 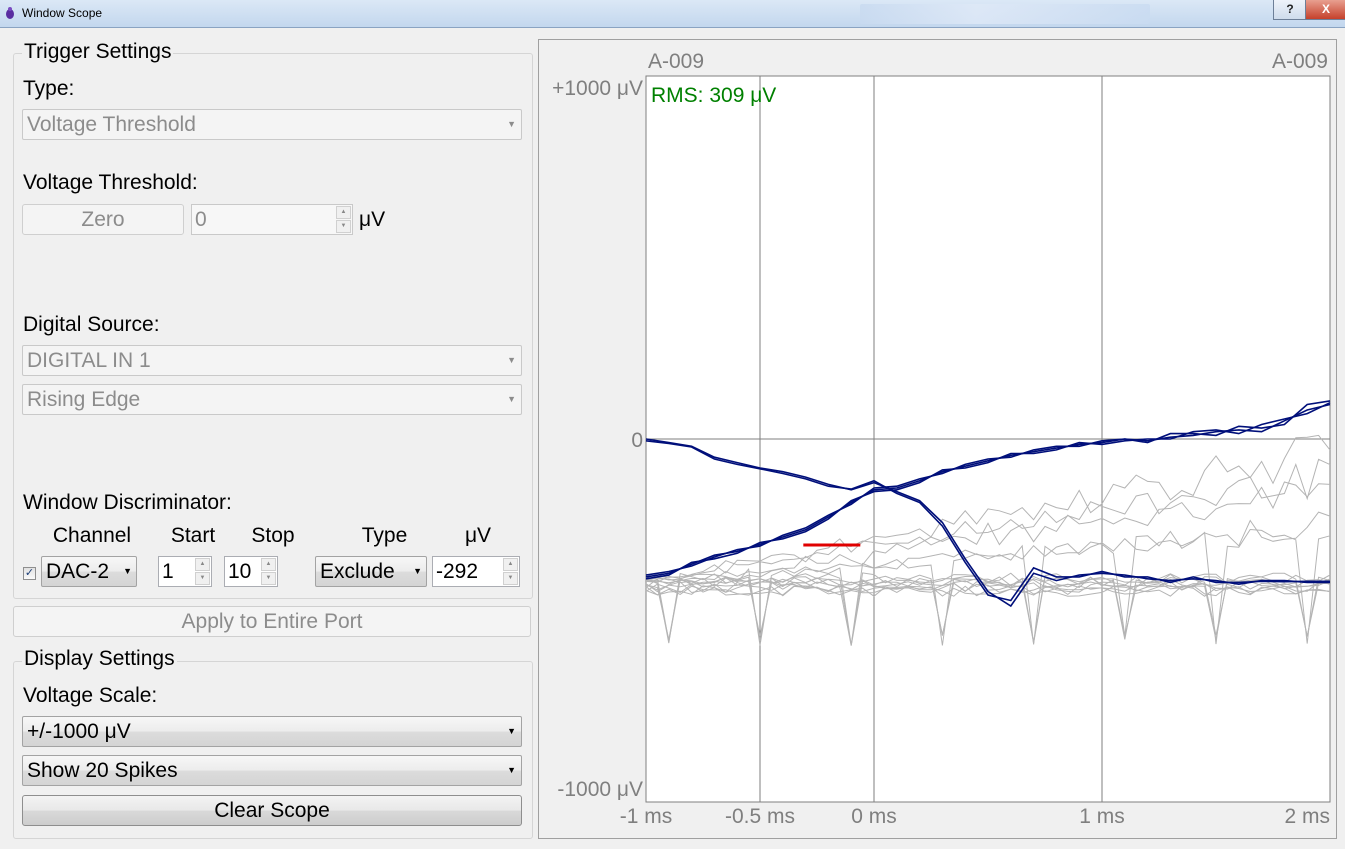 I want to click on y-tick-label-2: -1000 μV, so click(x=600, y=789).